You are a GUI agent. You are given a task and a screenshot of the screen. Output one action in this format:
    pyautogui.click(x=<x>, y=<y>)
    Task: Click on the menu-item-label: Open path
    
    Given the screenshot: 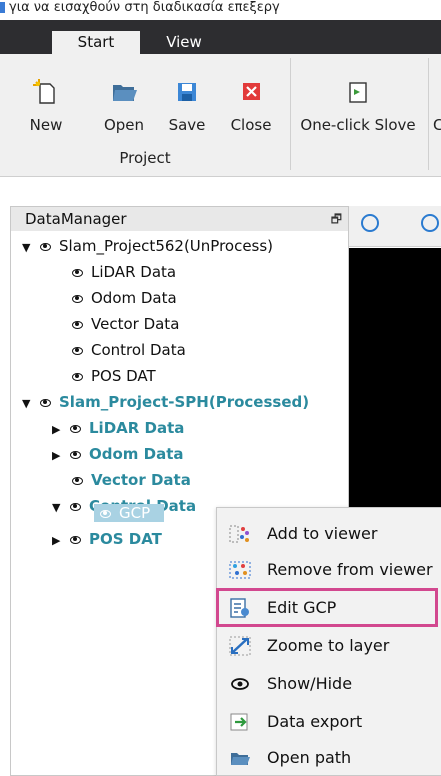 What is the action you would take?
    pyautogui.click(x=309, y=757)
    